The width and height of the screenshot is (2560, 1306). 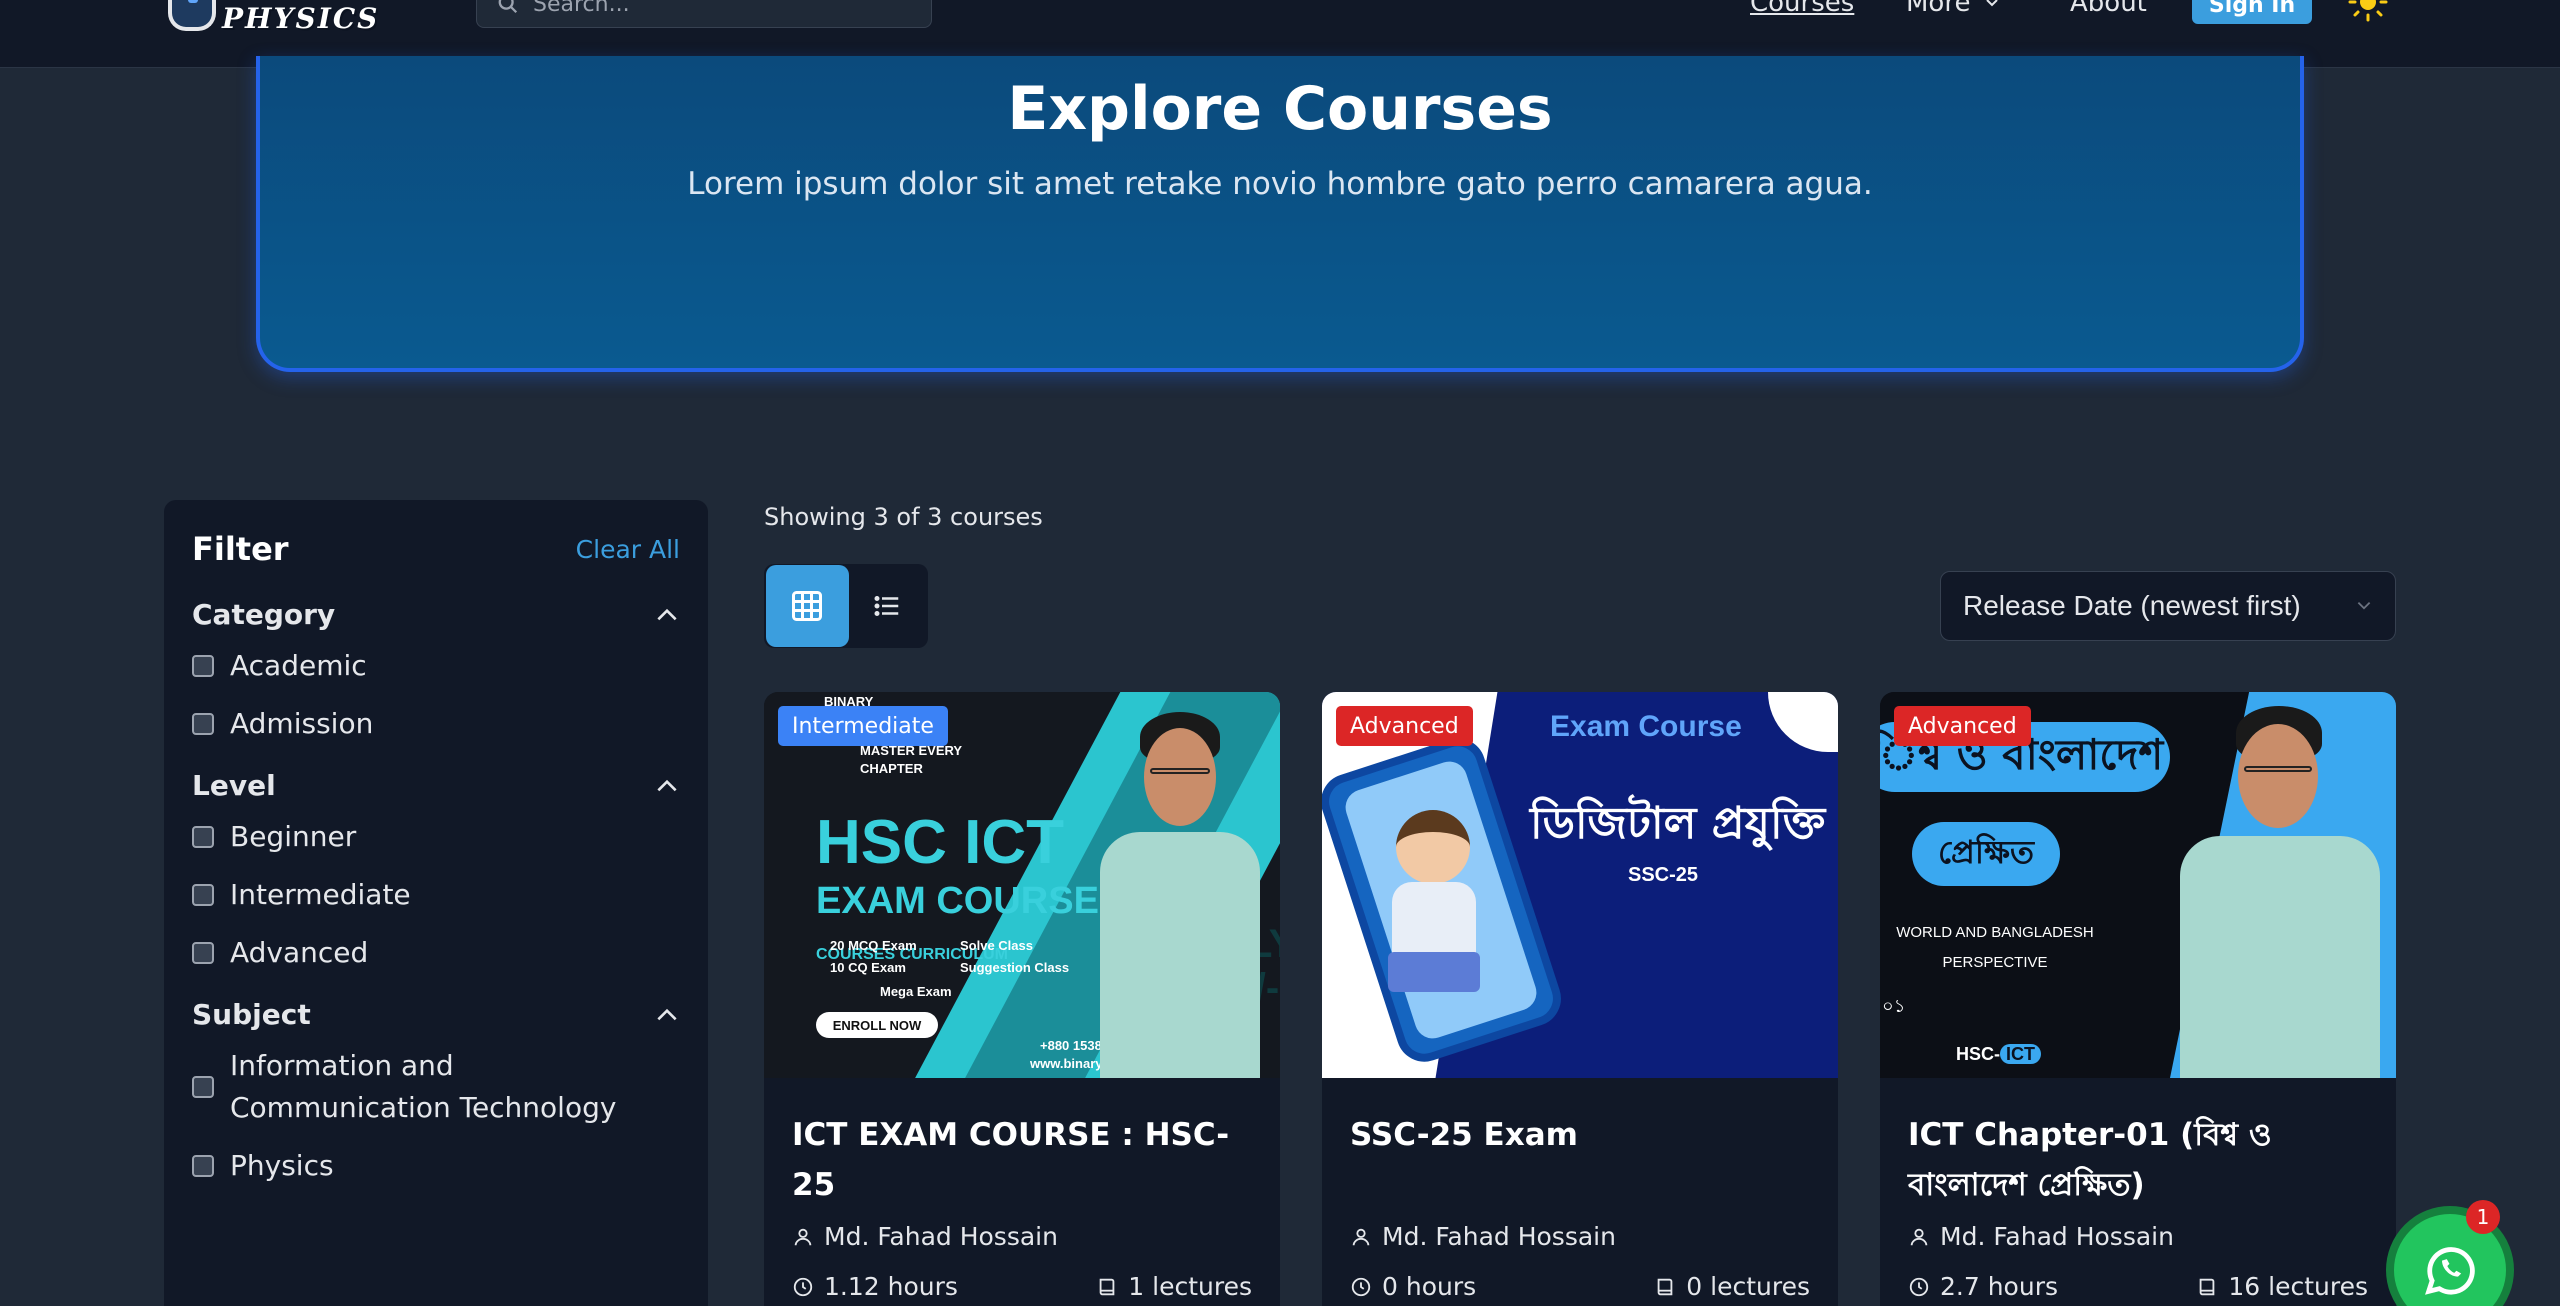 I want to click on thumb-item: Mega Exam, so click(x=916, y=991).